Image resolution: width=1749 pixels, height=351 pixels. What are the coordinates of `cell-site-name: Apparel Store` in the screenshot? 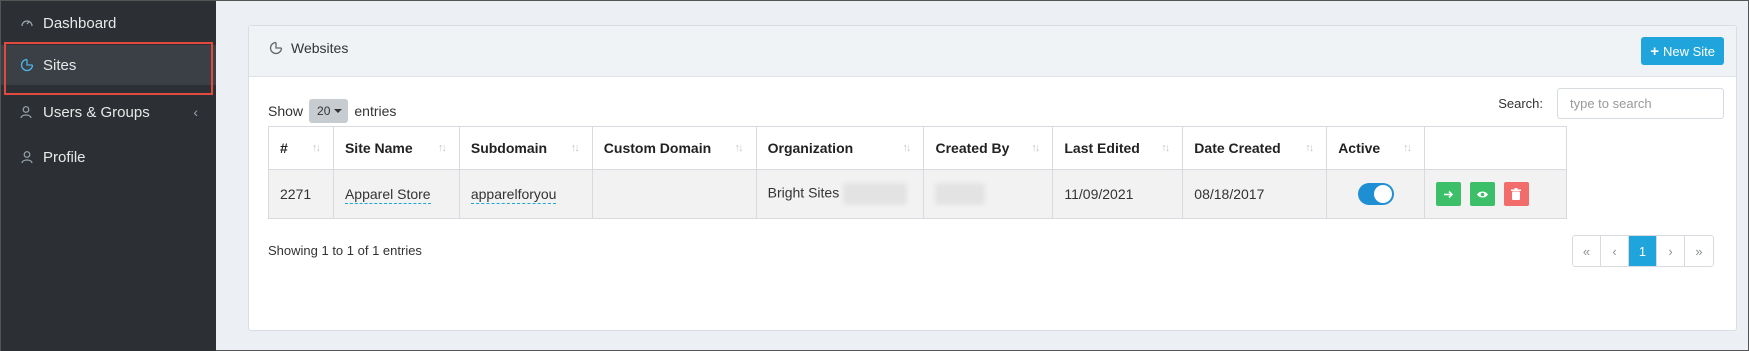 It's located at (396, 194).